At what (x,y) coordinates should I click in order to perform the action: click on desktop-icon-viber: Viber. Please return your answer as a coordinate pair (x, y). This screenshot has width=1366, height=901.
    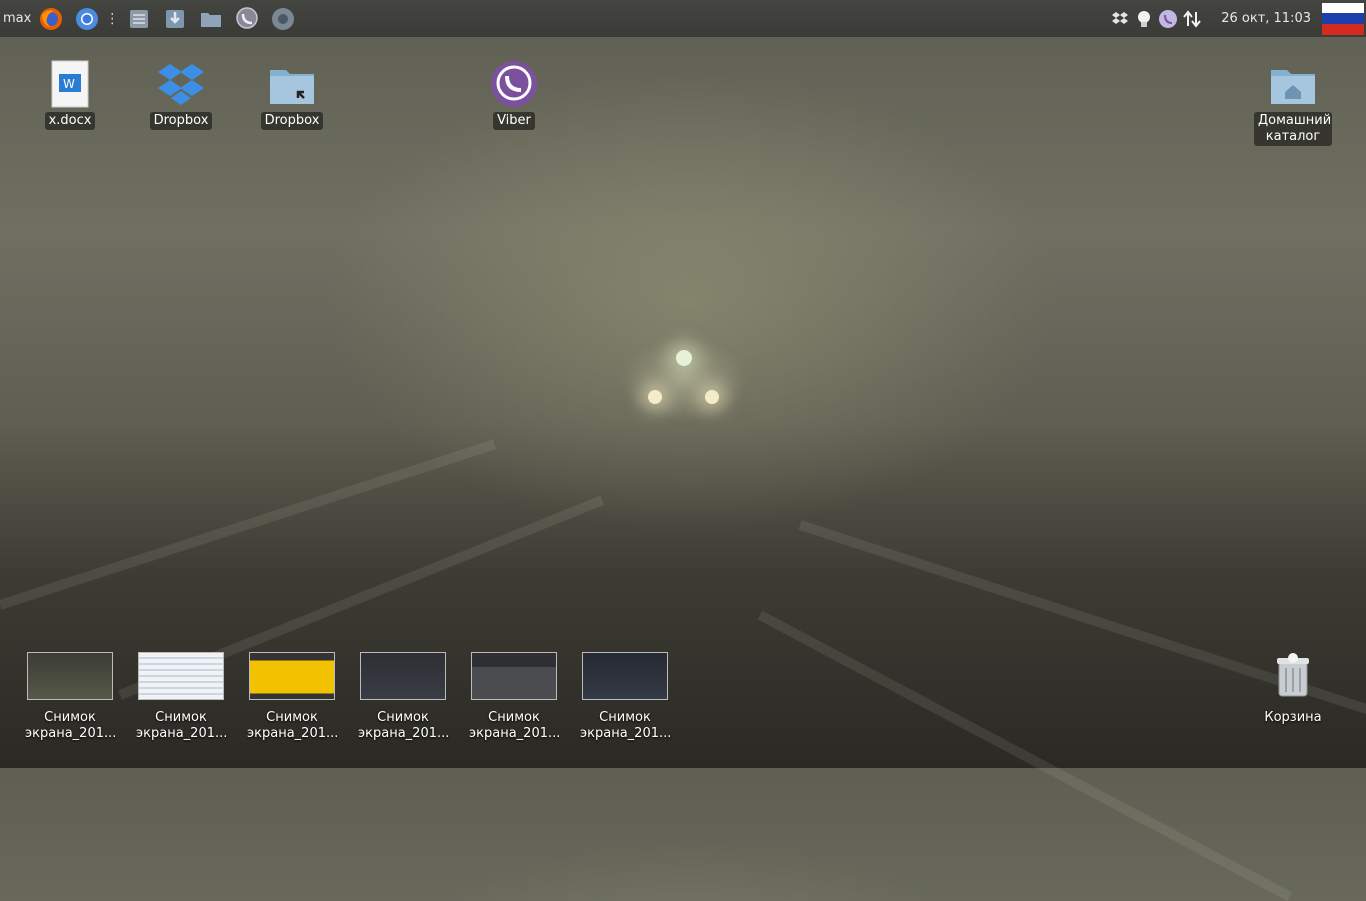
    Looking at the image, I should click on (514, 95).